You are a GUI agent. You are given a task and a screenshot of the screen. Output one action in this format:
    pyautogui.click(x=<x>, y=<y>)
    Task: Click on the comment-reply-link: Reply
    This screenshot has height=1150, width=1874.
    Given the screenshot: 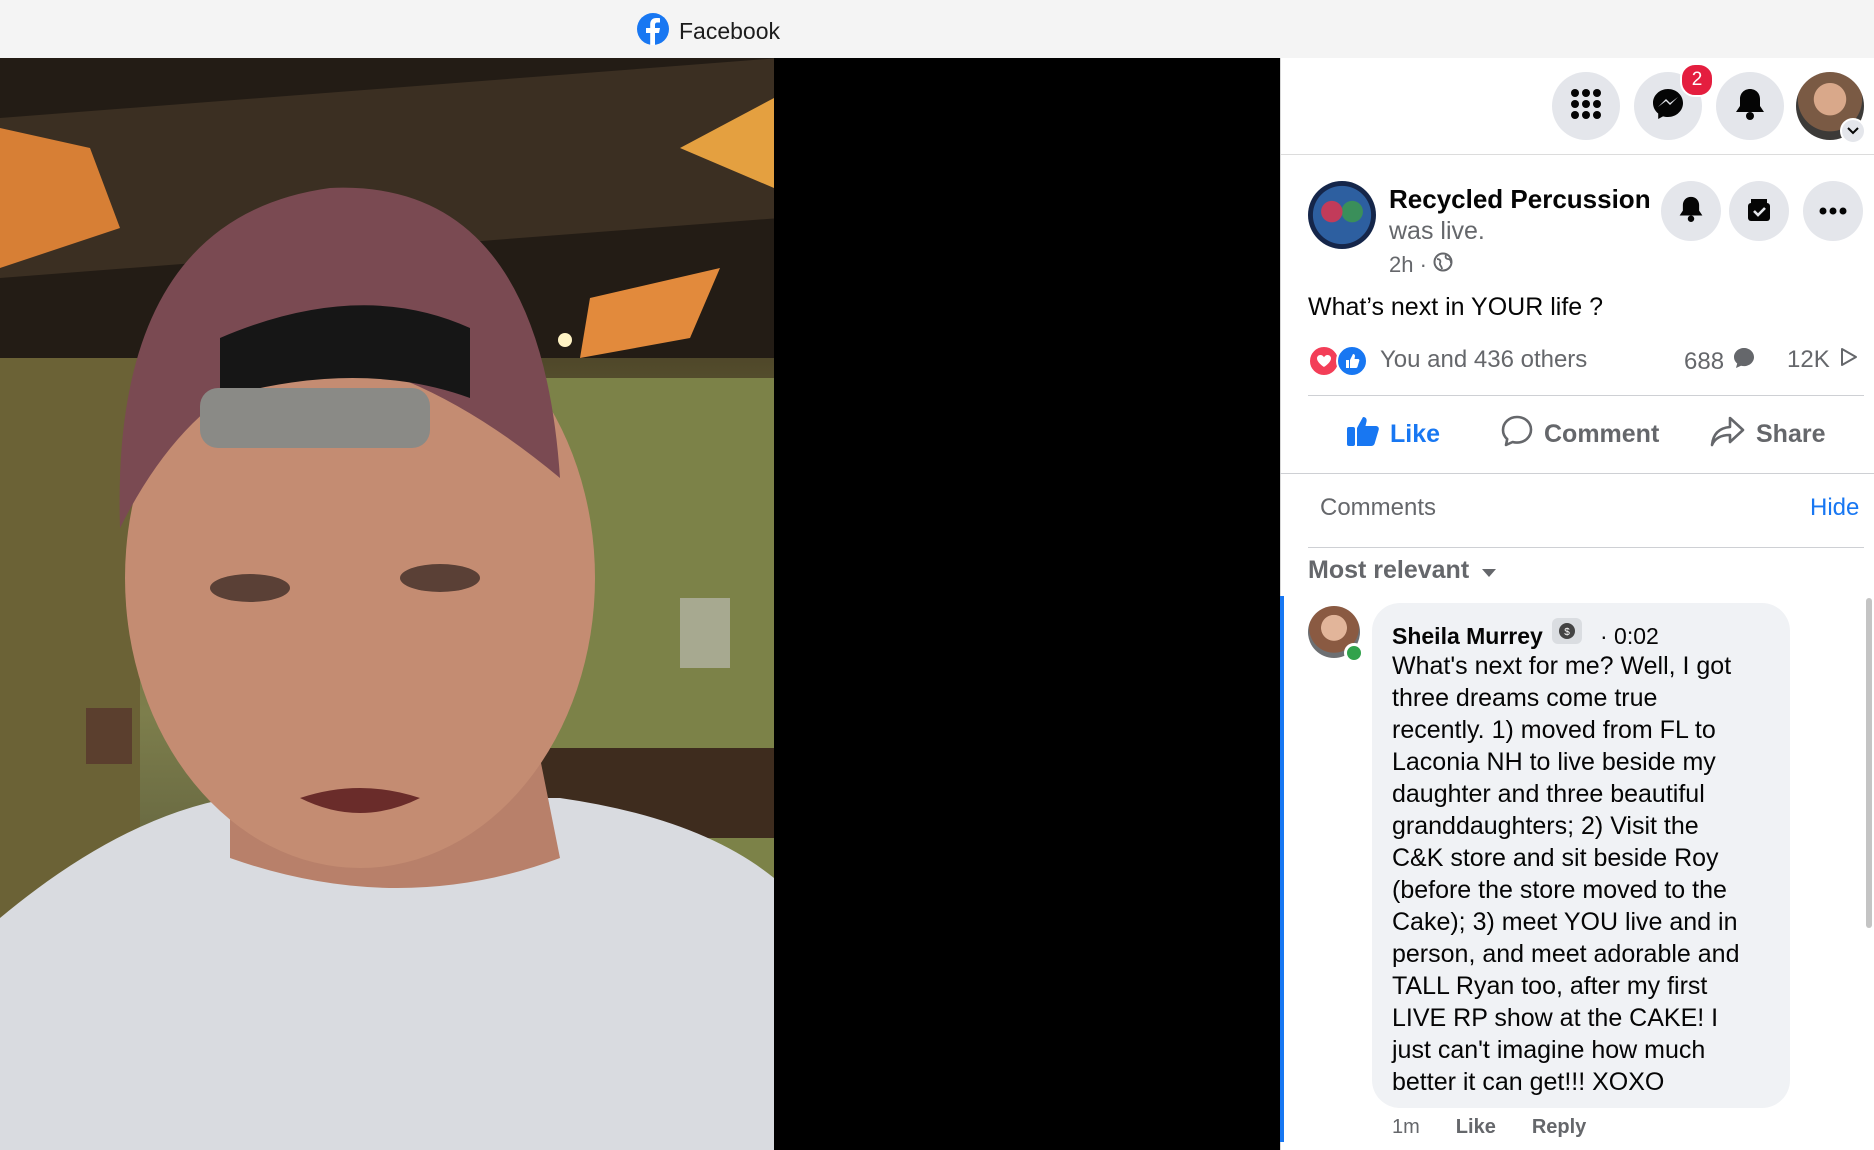 What is the action you would take?
    pyautogui.click(x=1559, y=1127)
    